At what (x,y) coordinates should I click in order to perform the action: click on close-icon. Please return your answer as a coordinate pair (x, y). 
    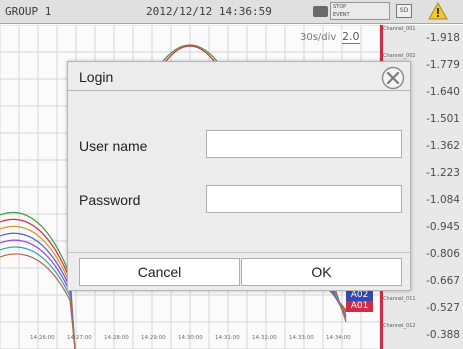
    Looking at the image, I should click on (393, 78).